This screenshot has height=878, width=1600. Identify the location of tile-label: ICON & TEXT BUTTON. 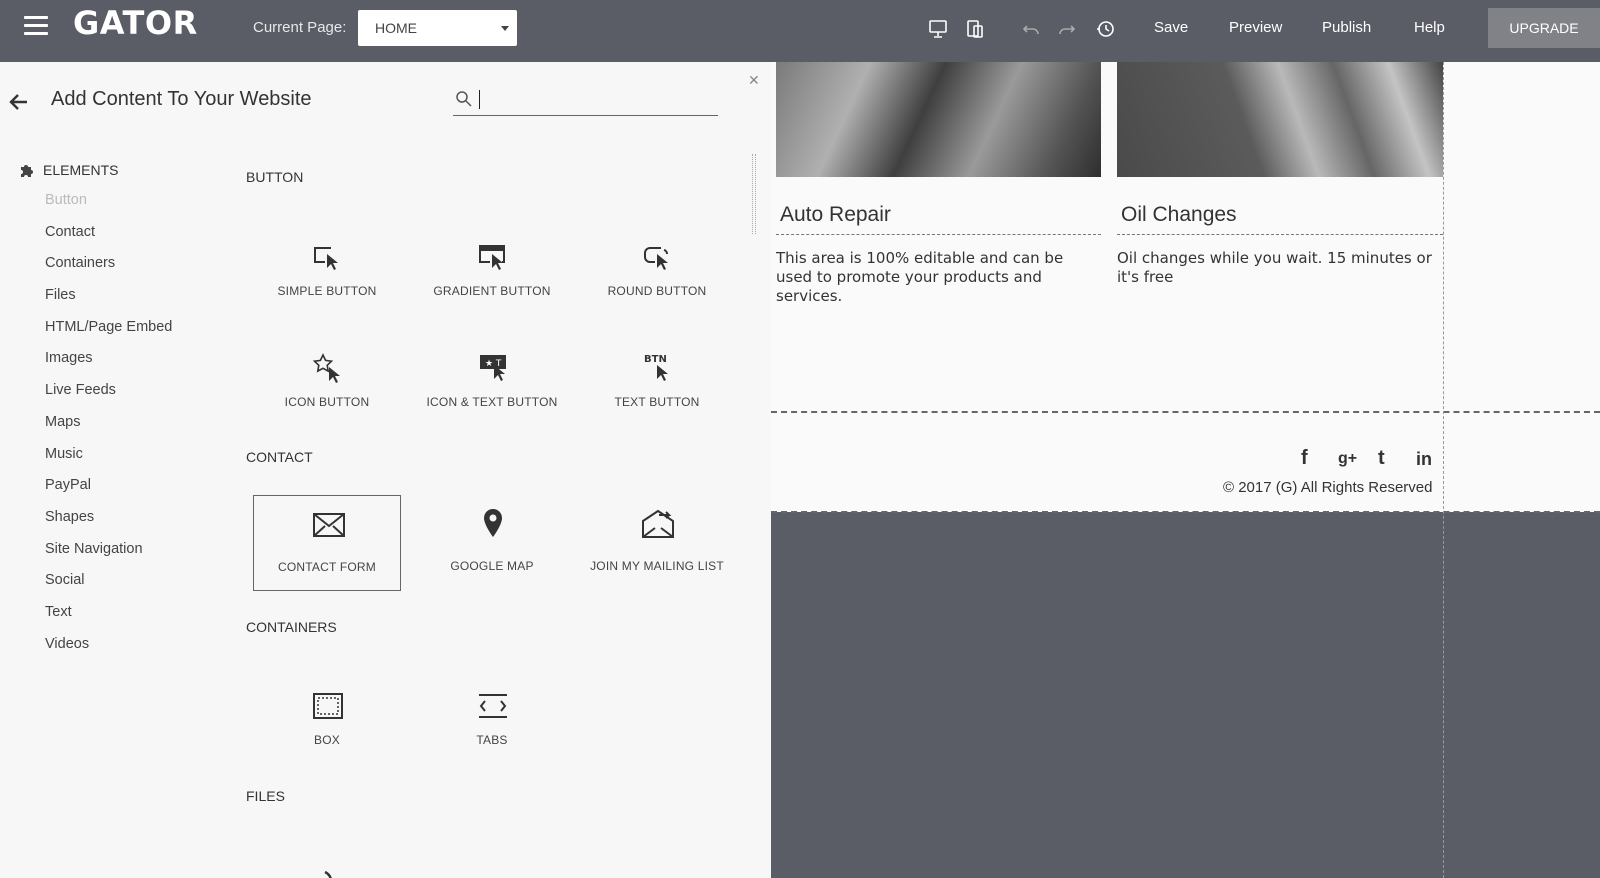
(492, 402).